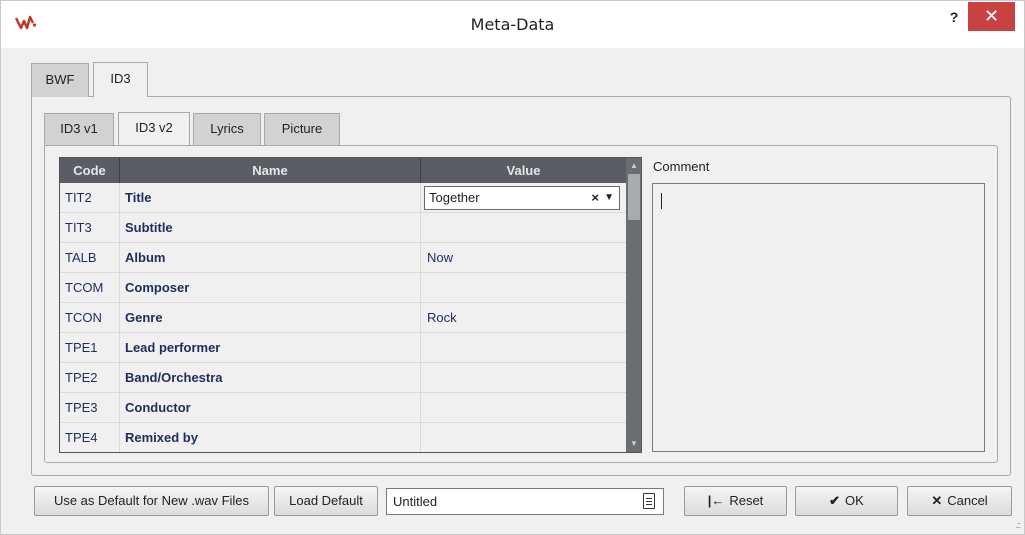  I want to click on name-cell: Genre, so click(270, 318).